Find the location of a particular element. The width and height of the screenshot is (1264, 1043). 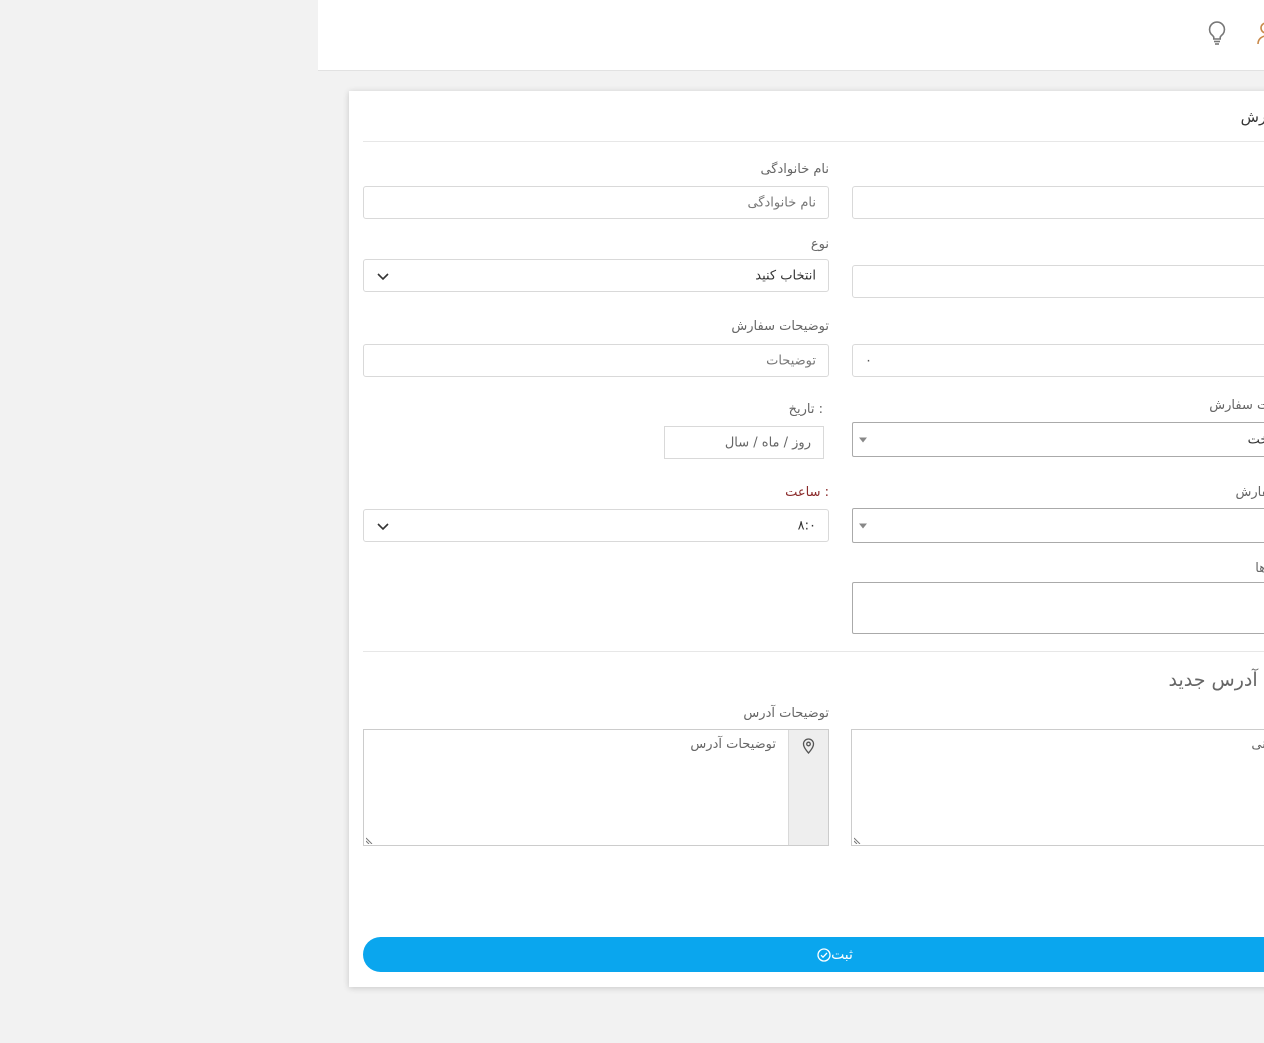

time-label: ساعت : is located at coordinates (807, 492).